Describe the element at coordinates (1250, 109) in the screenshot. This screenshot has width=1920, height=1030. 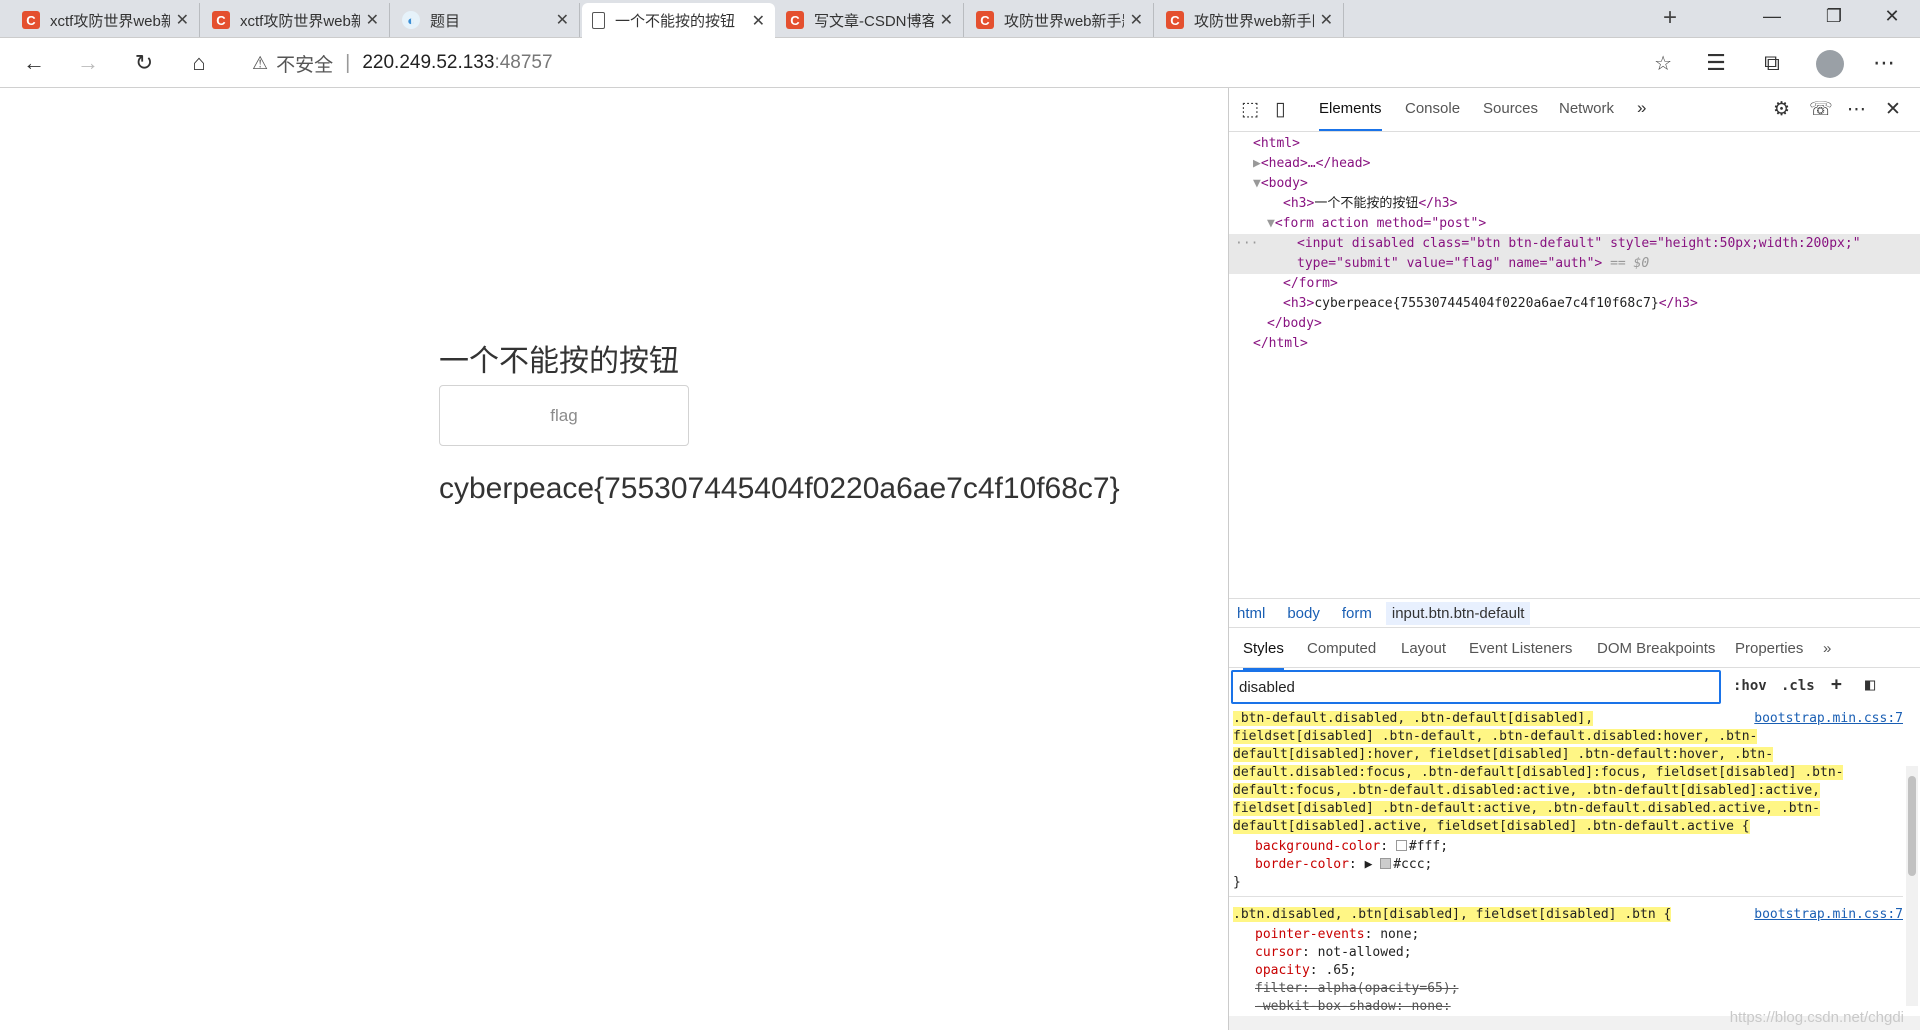
I see `inspect-element-icon: ⬚` at that location.